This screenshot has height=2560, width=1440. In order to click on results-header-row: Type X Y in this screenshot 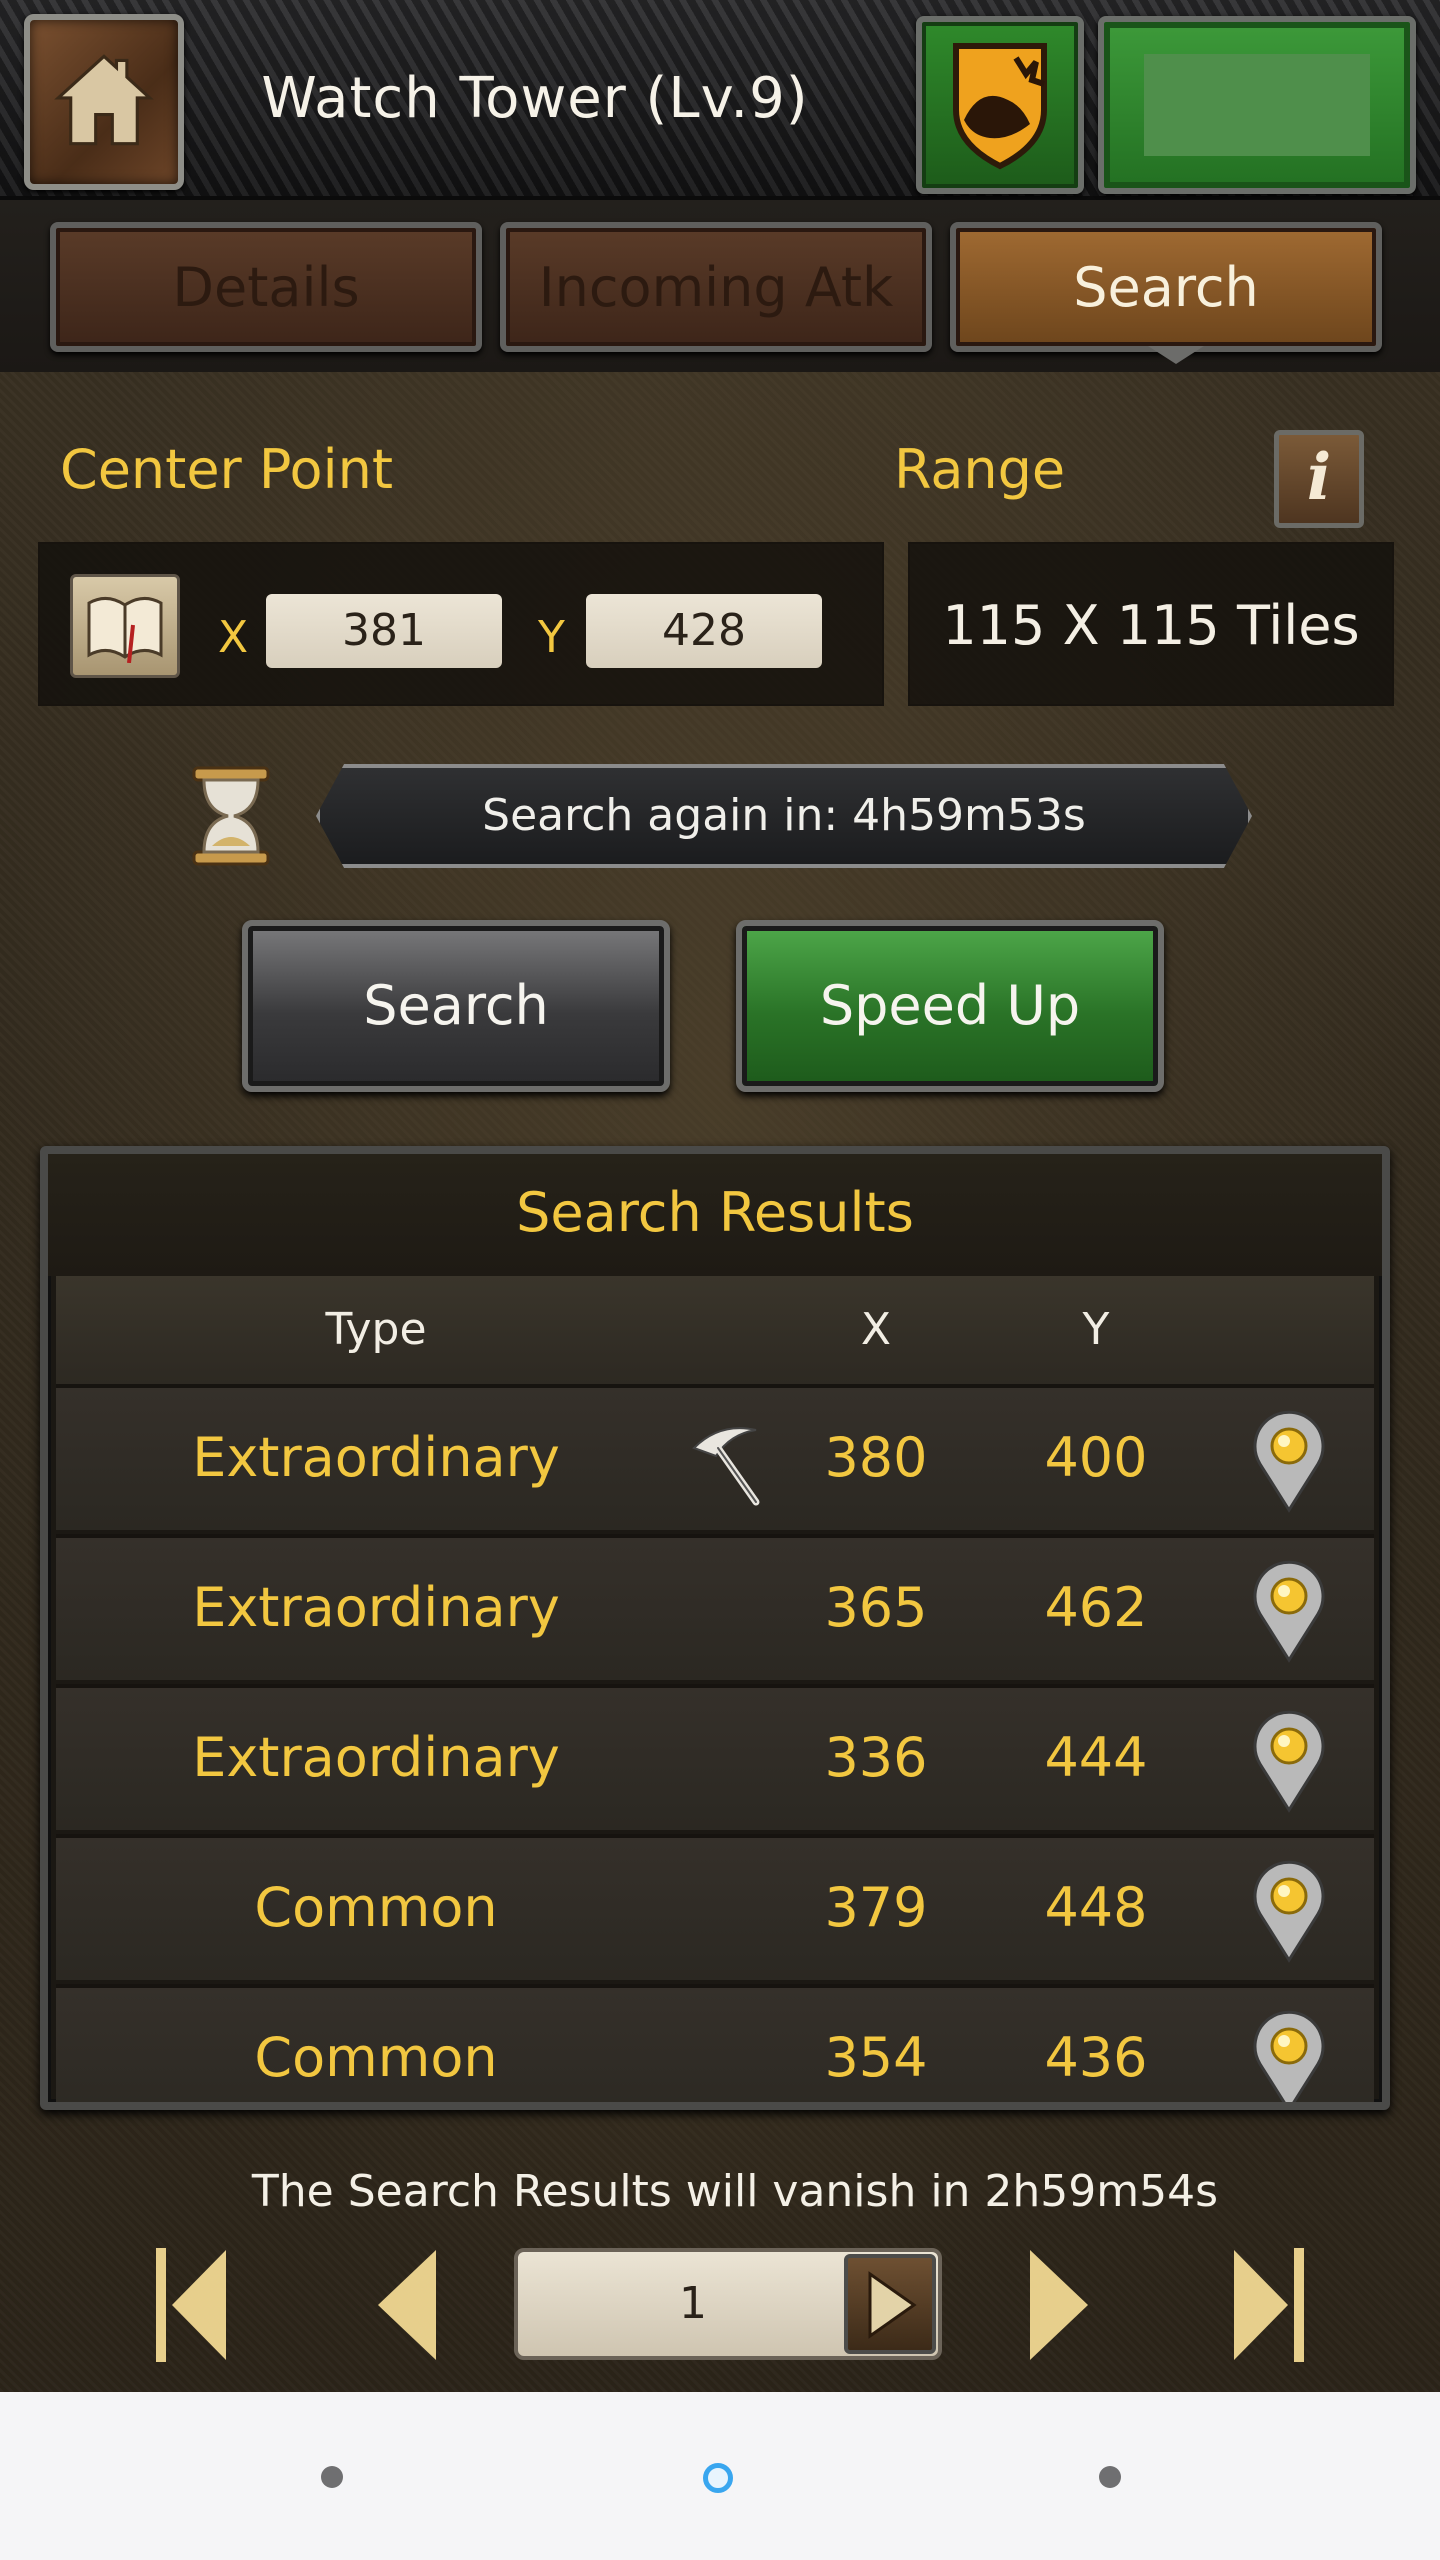, I will do `click(715, 1330)`.